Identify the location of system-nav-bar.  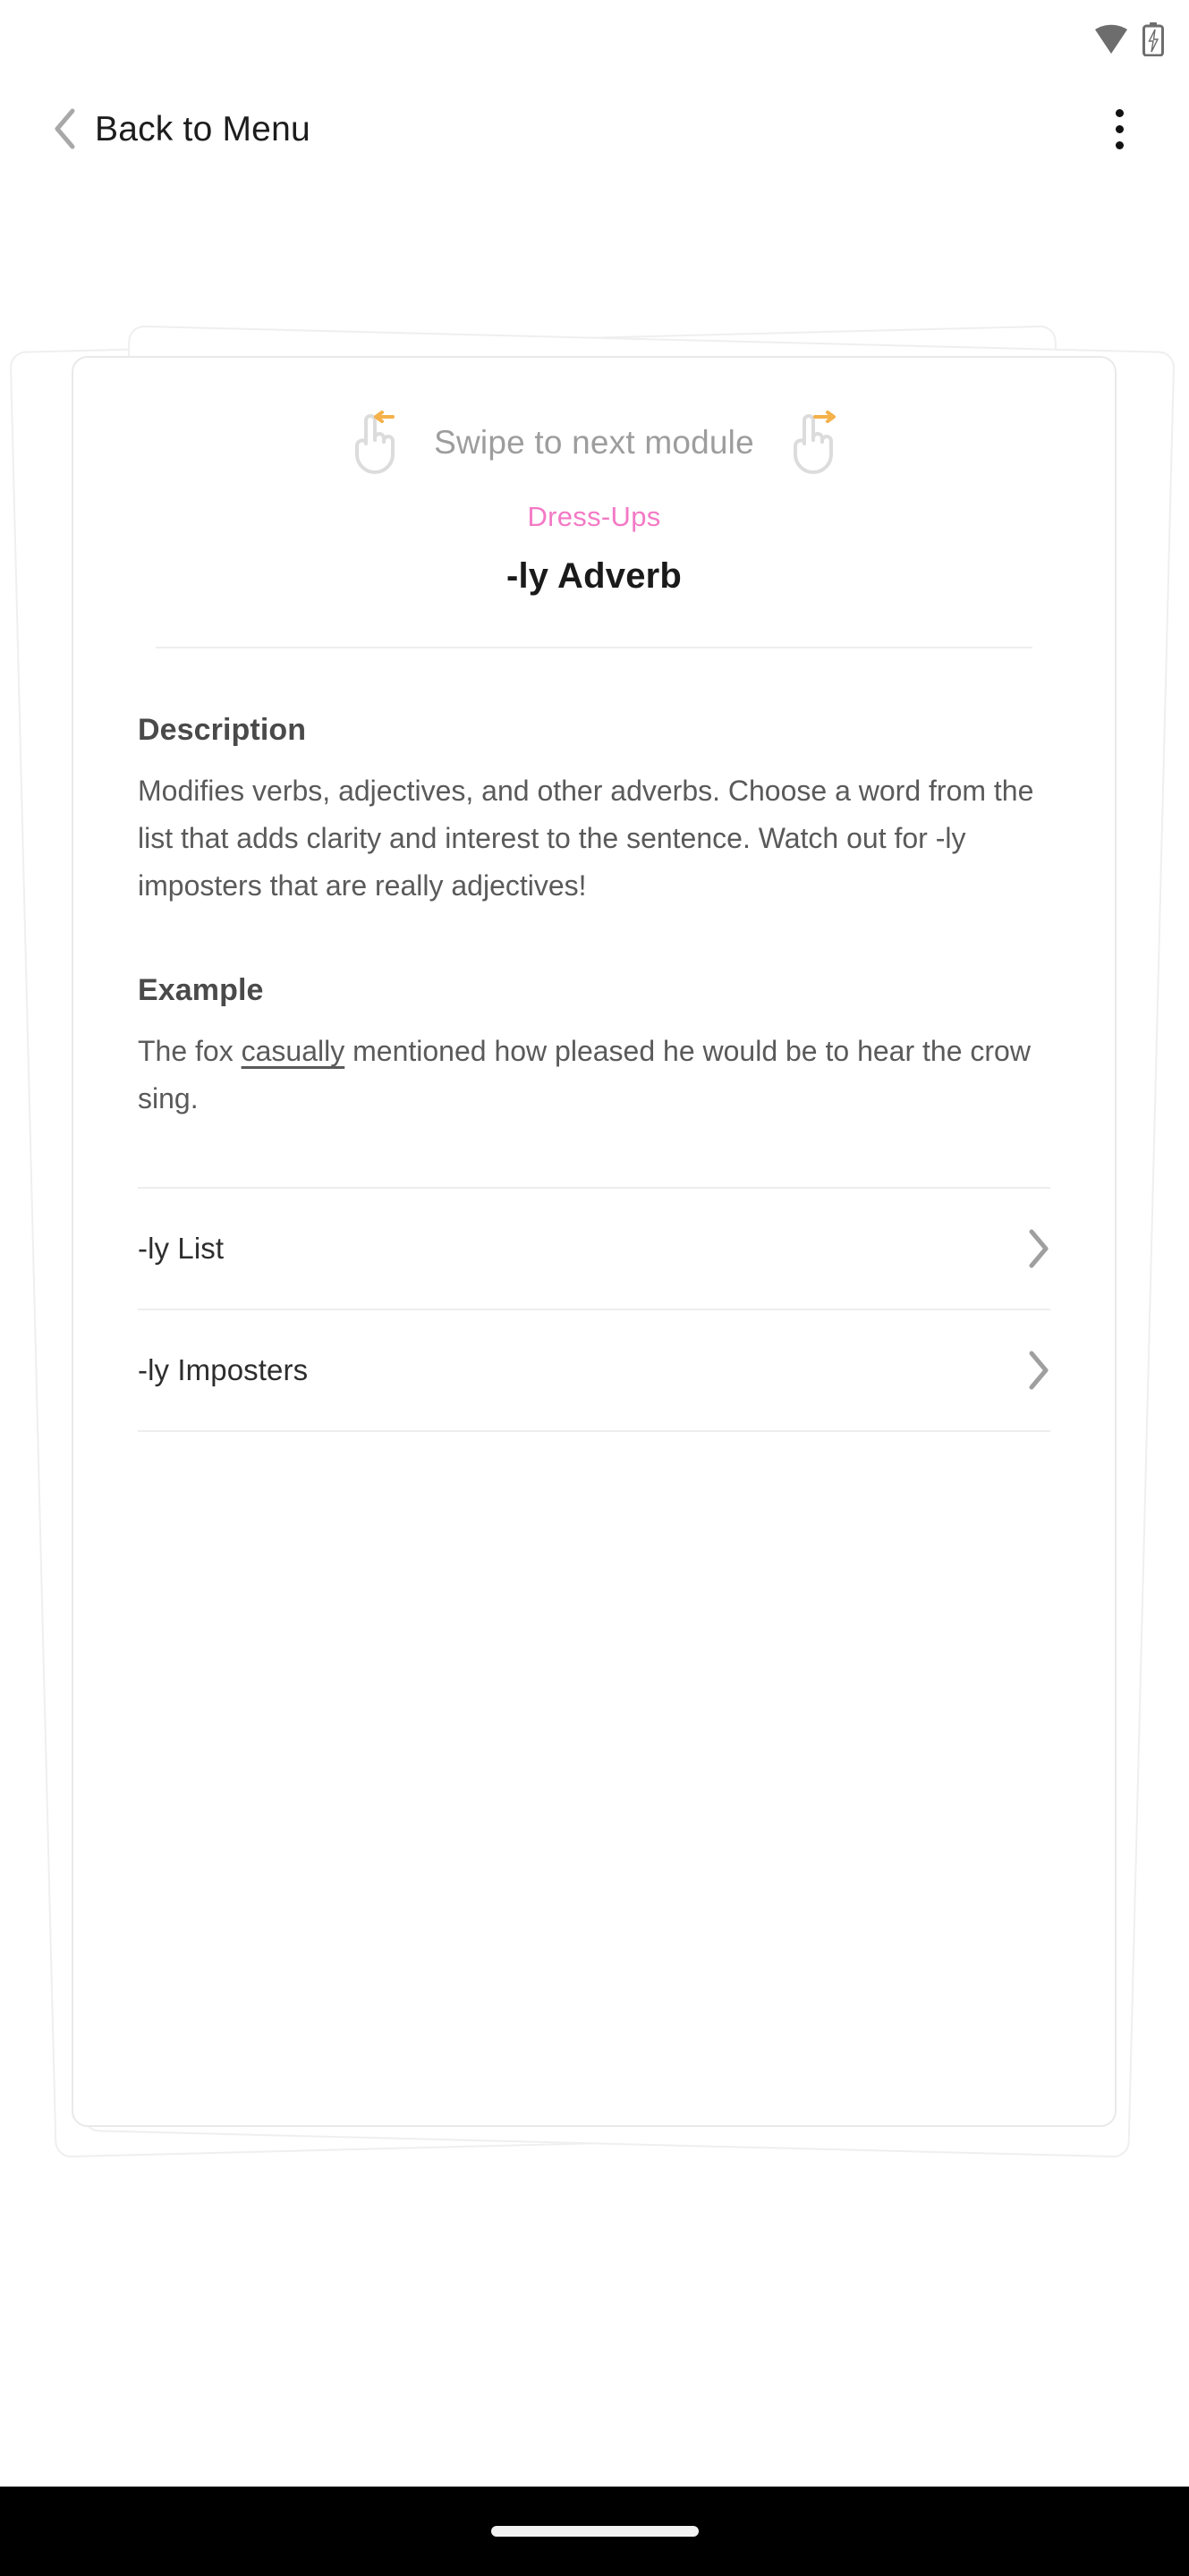
(594, 2531).